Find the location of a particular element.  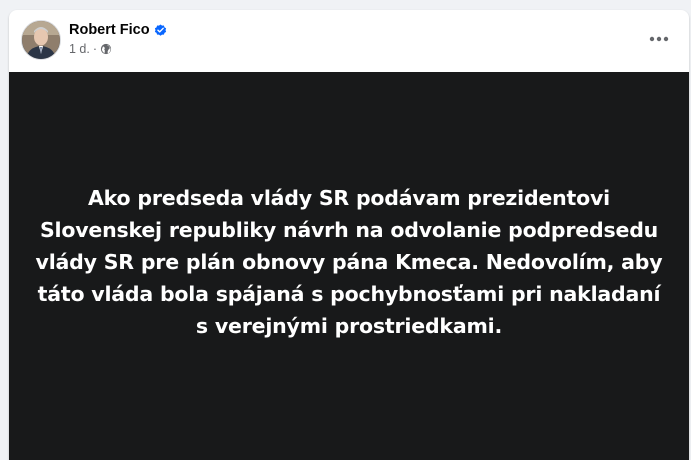

post-header: Robert Fico 1 d. · is located at coordinates (349, 41).